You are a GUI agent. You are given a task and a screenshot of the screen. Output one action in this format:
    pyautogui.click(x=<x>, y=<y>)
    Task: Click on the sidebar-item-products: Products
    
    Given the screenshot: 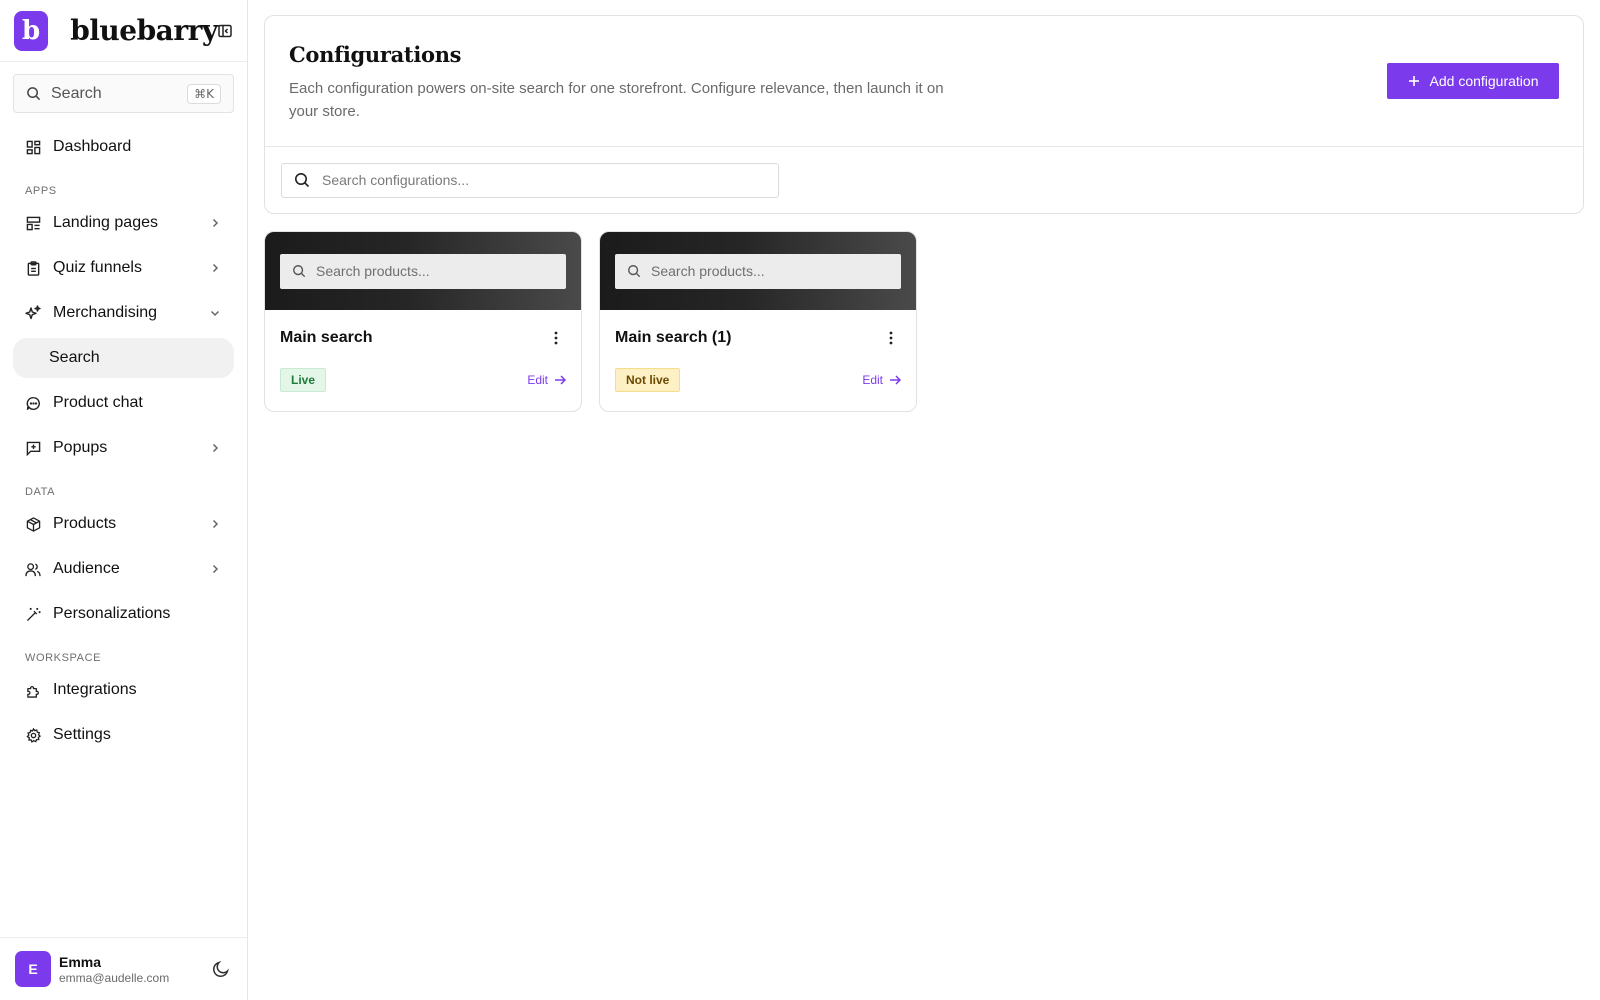 What is the action you would take?
    pyautogui.click(x=123, y=524)
    